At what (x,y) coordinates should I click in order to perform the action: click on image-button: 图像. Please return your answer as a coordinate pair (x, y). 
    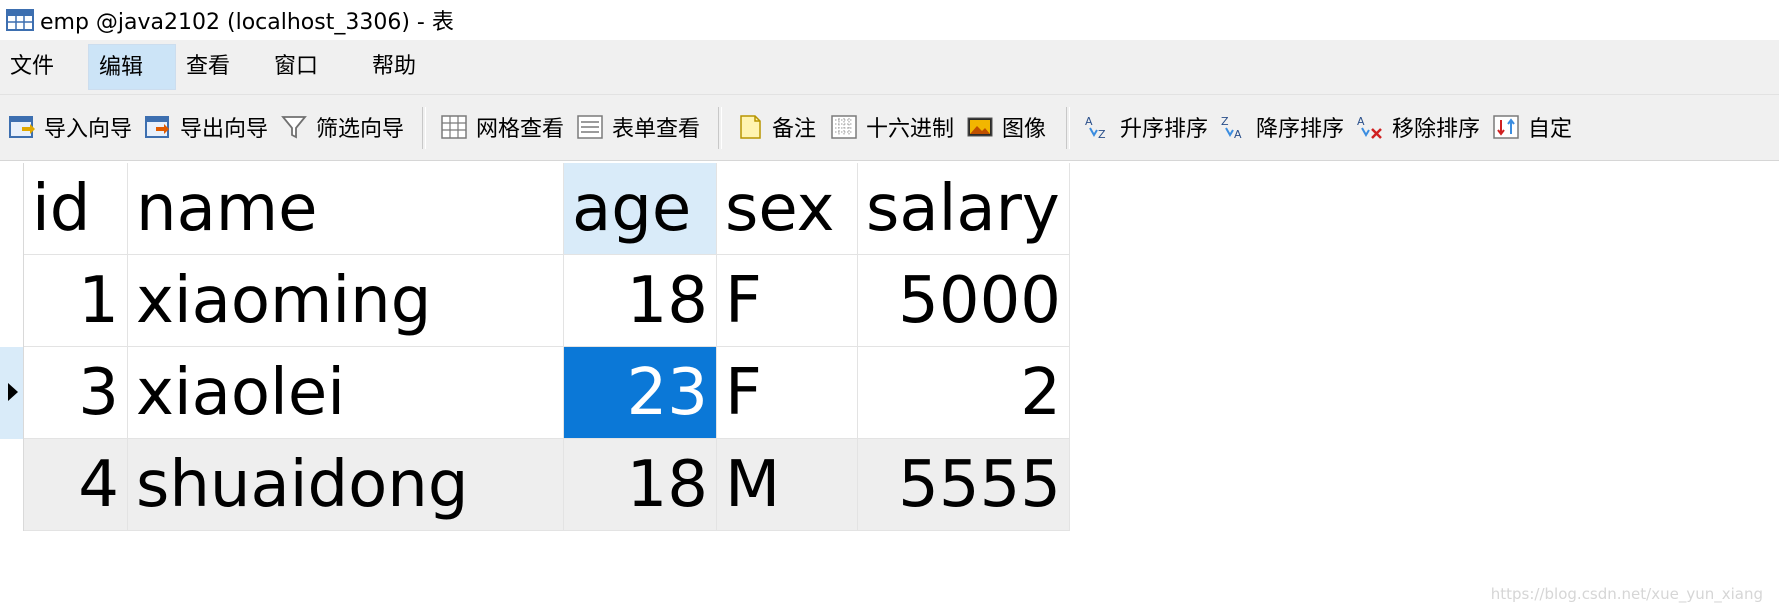
    Looking at the image, I should click on (1006, 127).